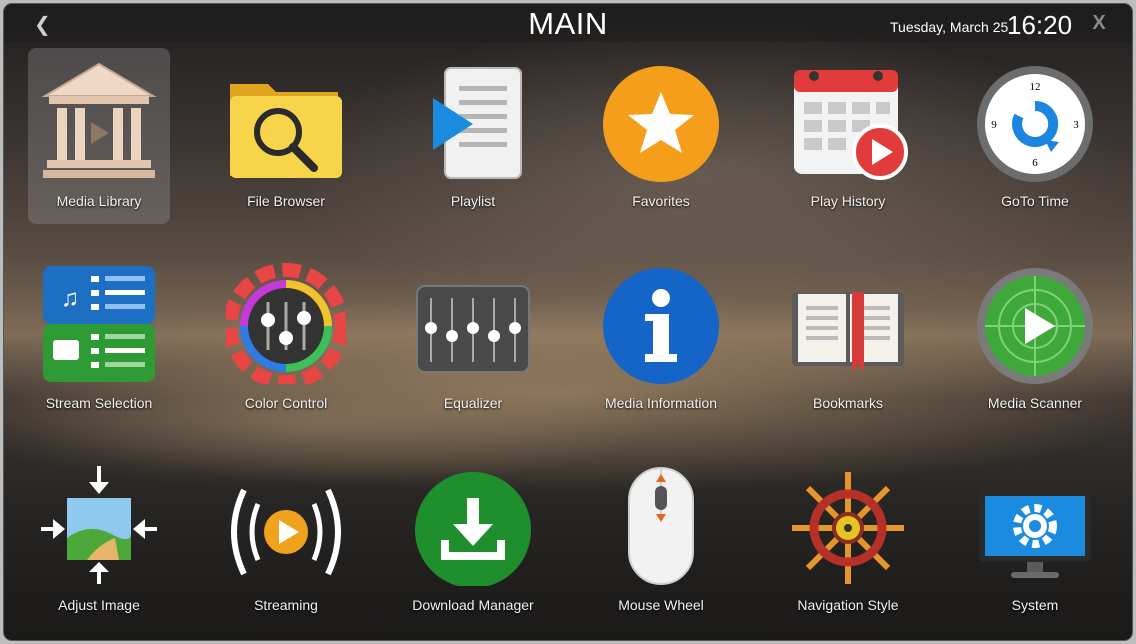  I want to click on equalizer-icon, so click(473, 329).